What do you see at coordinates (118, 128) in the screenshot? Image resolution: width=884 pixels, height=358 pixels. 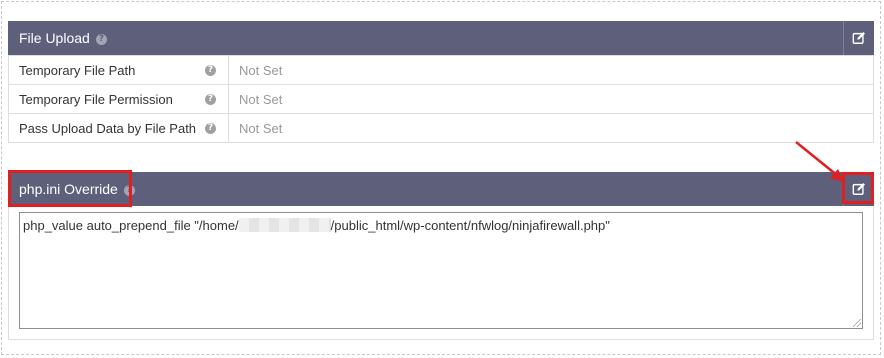 I see `pass-upload-data-label: Pass Upload Data by File Path?` at bounding box center [118, 128].